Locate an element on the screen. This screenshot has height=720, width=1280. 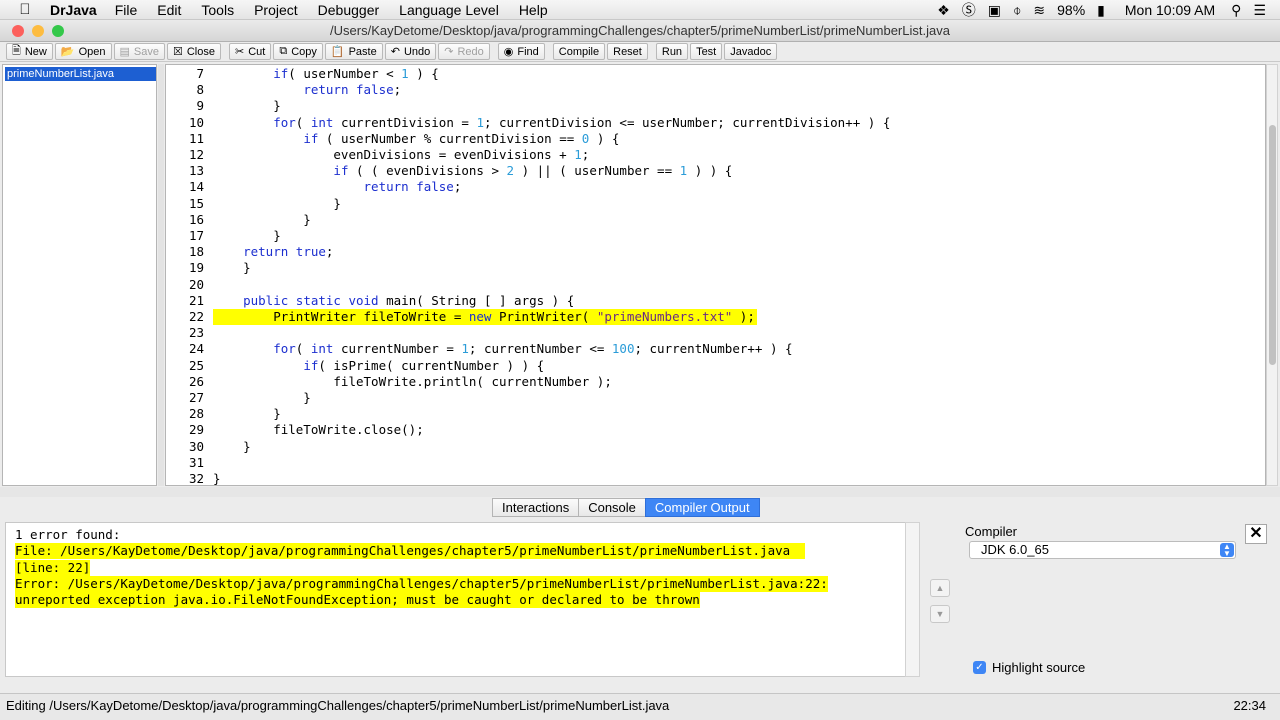
editor-scroll-thumb is located at coordinates (1272, 245).